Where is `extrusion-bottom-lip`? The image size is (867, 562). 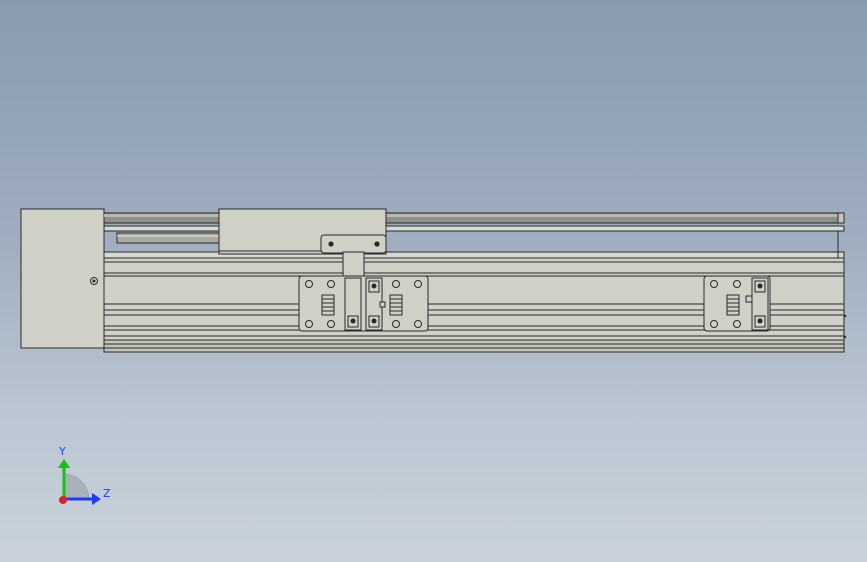 extrusion-bottom-lip is located at coordinates (474, 346).